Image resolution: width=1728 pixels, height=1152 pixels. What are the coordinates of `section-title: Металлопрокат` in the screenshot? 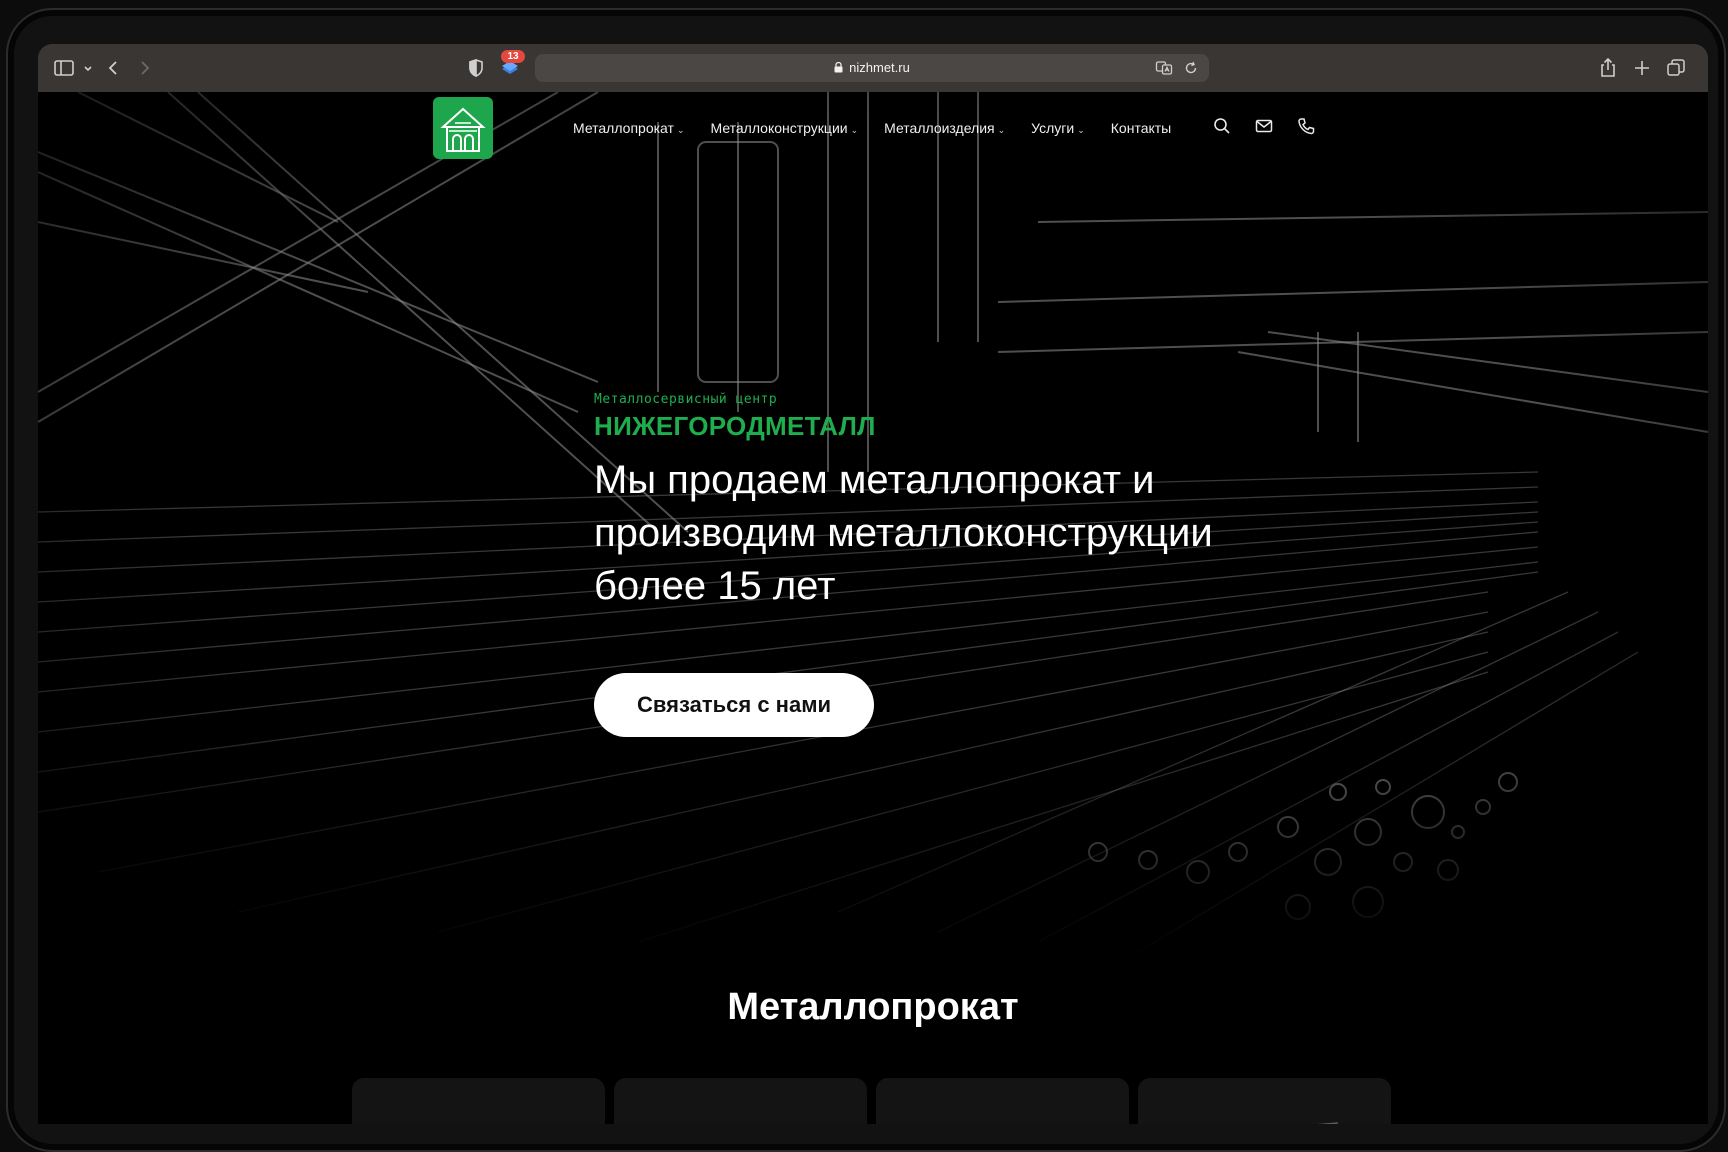 It's located at (873, 1007).